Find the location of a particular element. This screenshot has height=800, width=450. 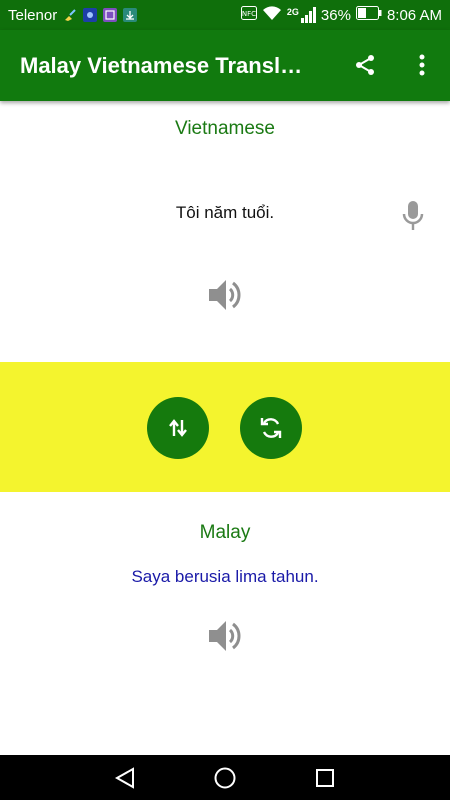

translate-refresh-button is located at coordinates (271, 428).